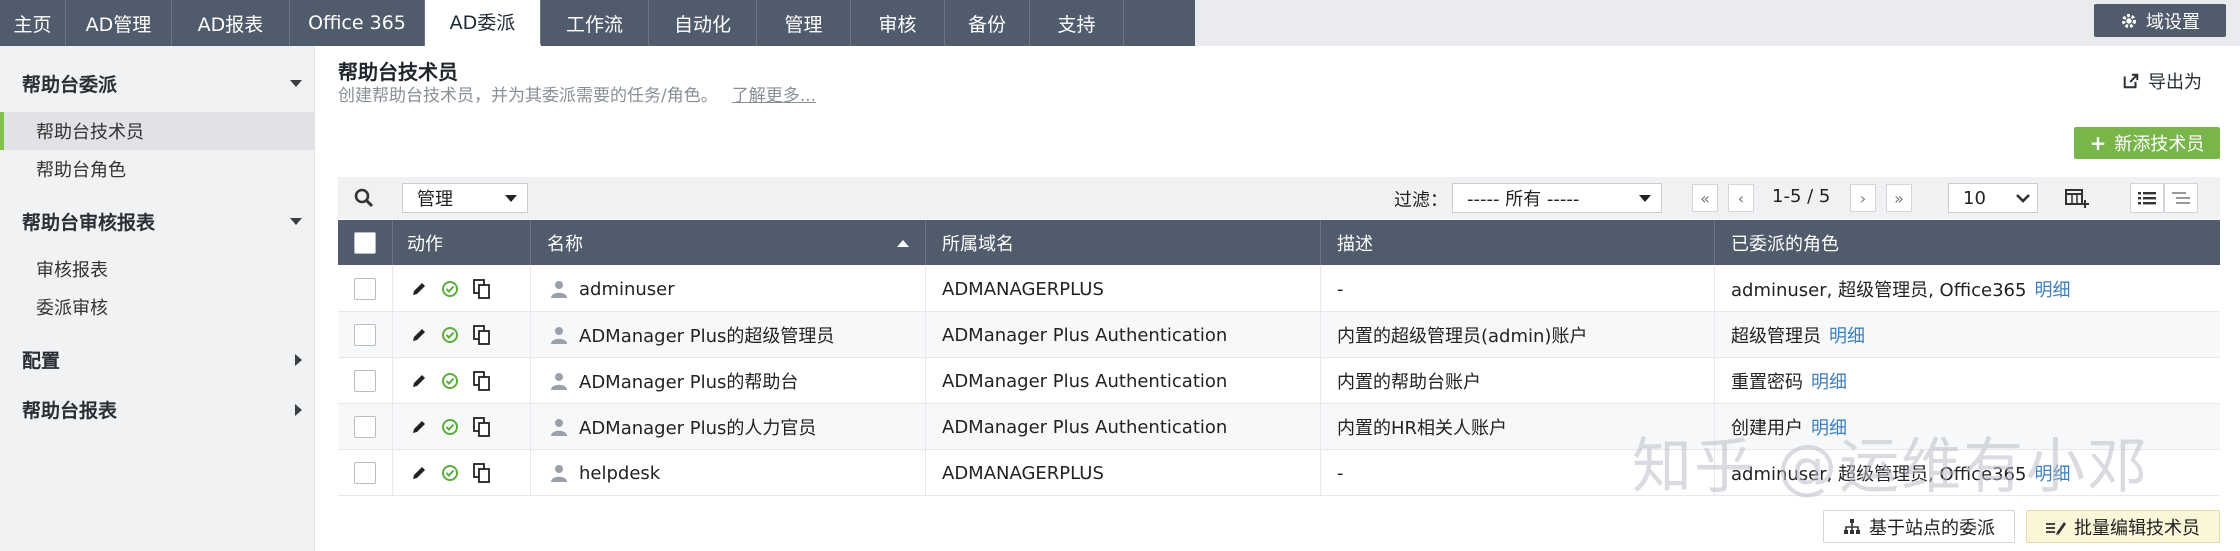 The height and width of the screenshot is (551, 2240). What do you see at coordinates (1967, 242) in the screenshot?
I see `column-header-delegated-roles: 已委派的角色` at bounding box center [1967, 242].